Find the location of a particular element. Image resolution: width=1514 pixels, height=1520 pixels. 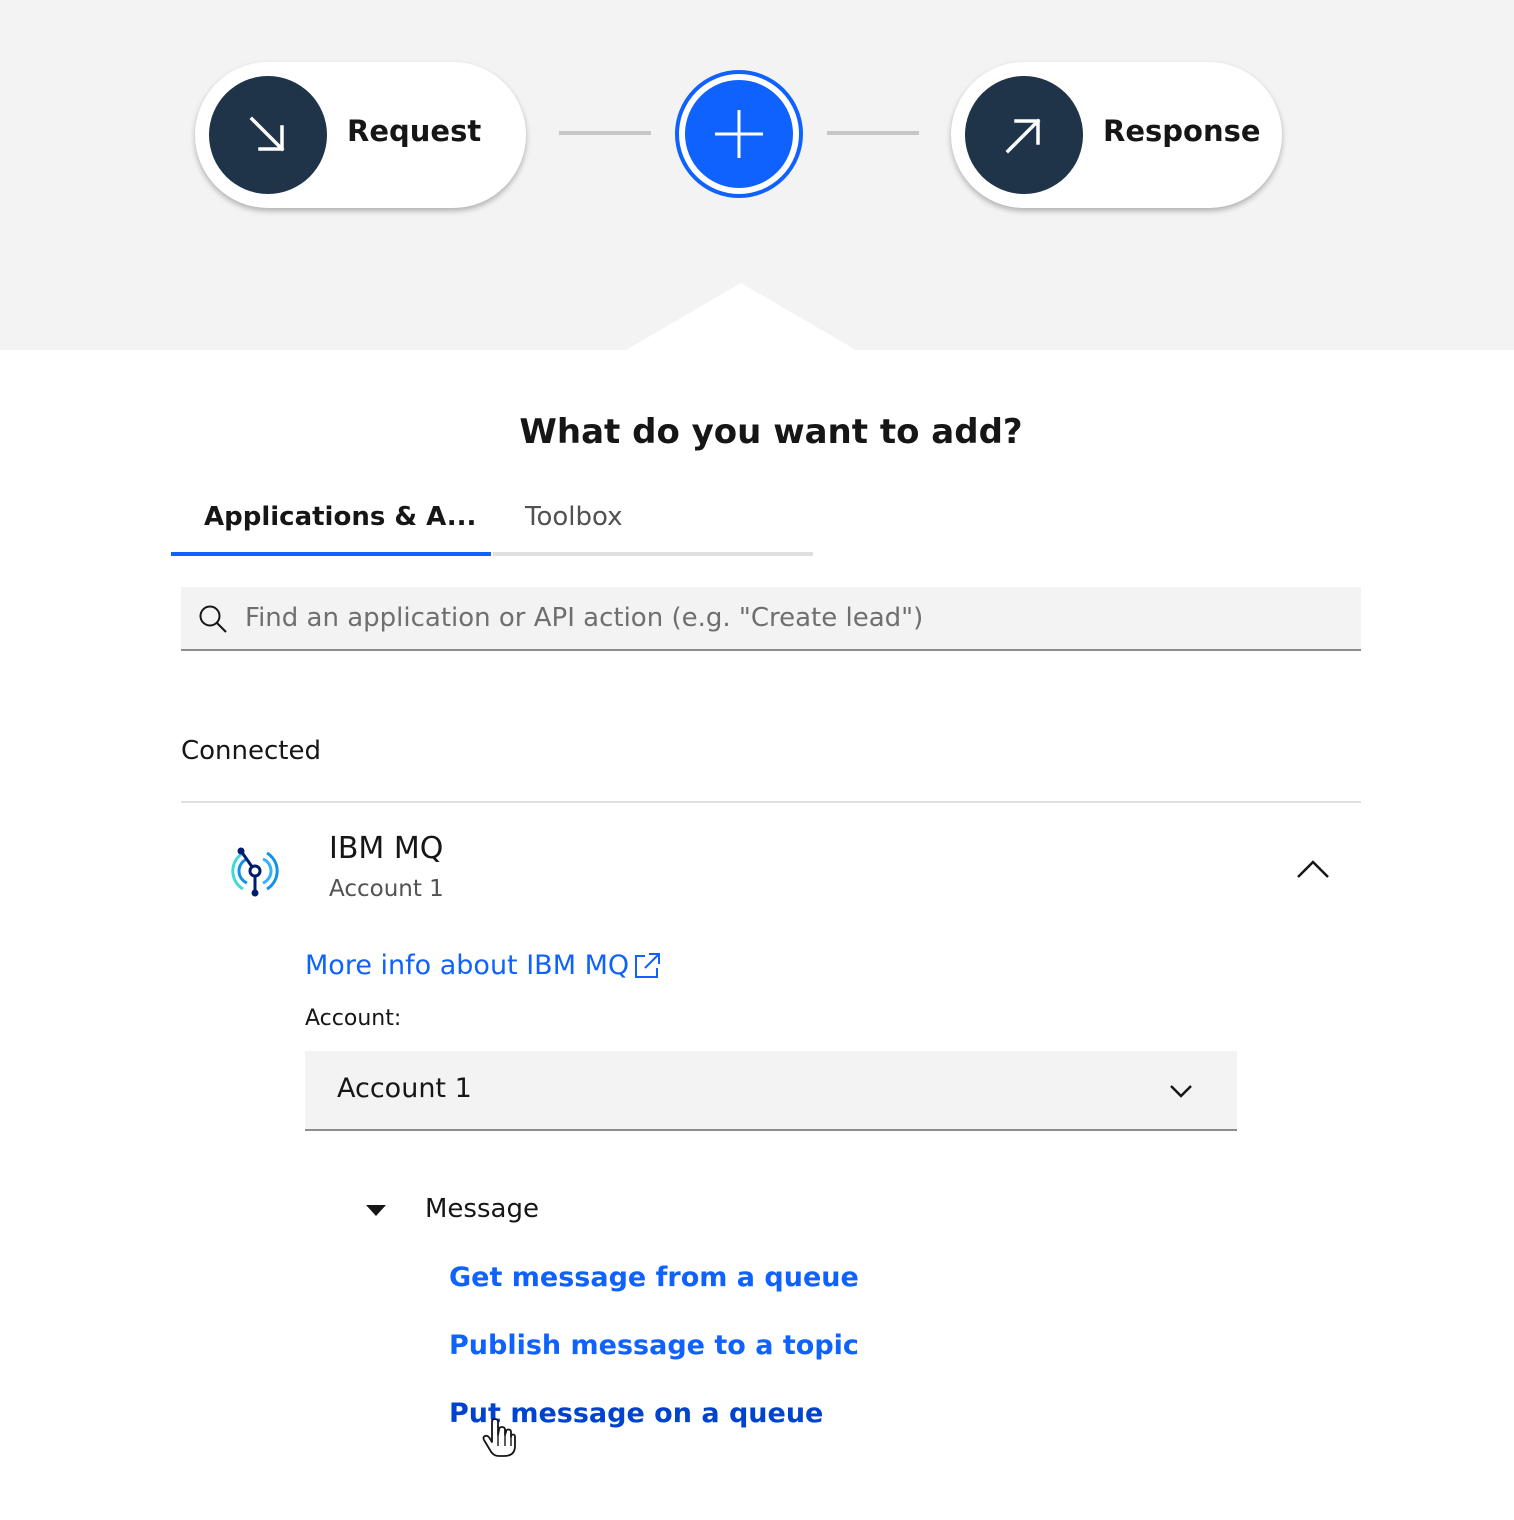

plus-icon is located at coordinates (739, 134).